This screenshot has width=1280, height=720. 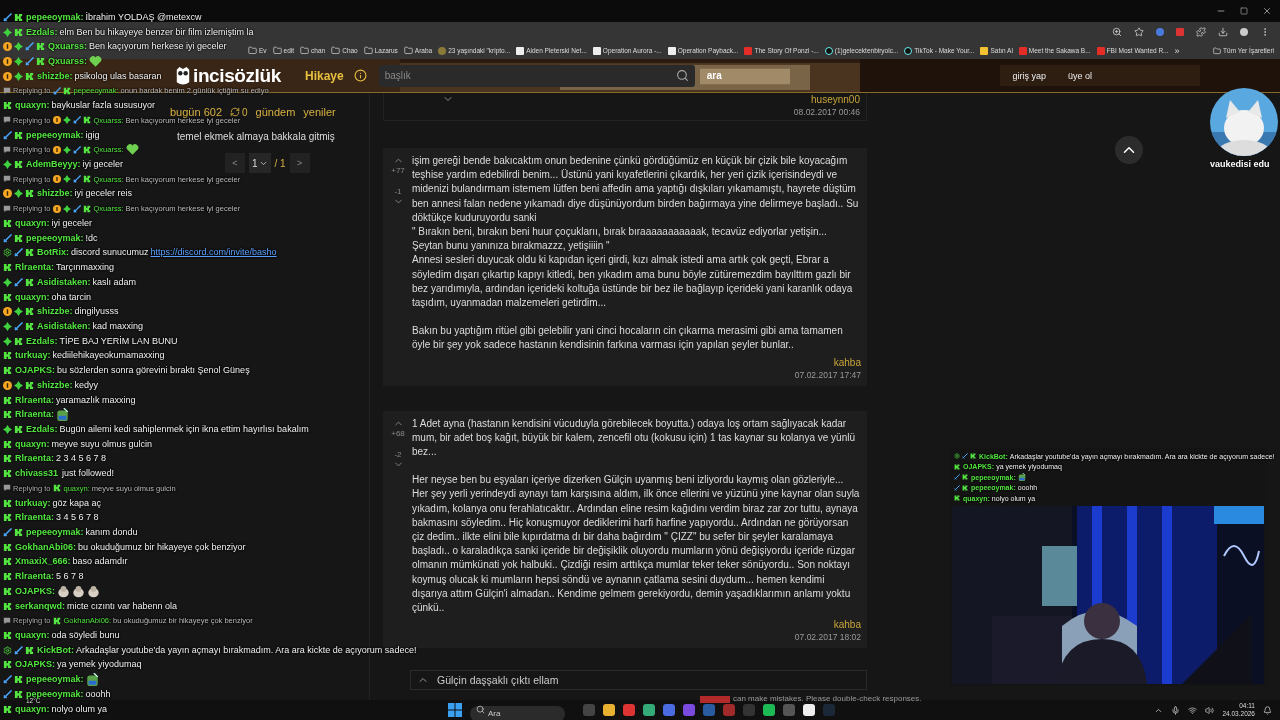 I want to click on chat-username: serkanqwd:, so click(x=40, y=606).